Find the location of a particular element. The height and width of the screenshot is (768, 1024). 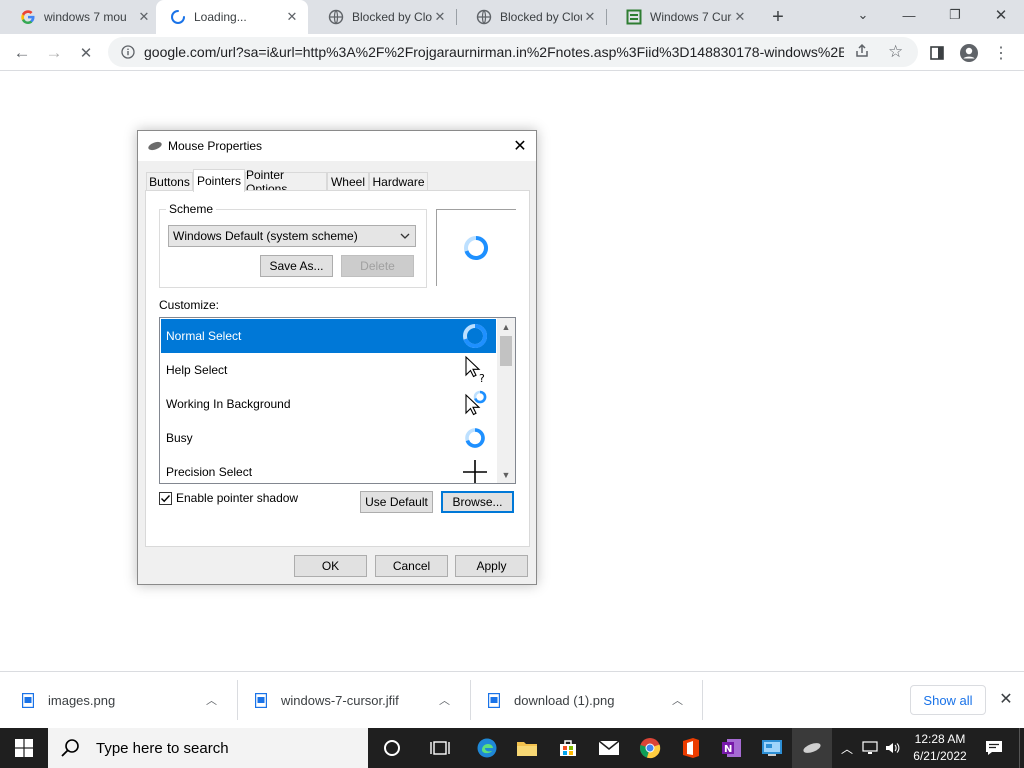

cancel-button: Cancel is located at coordinates (411, 566).